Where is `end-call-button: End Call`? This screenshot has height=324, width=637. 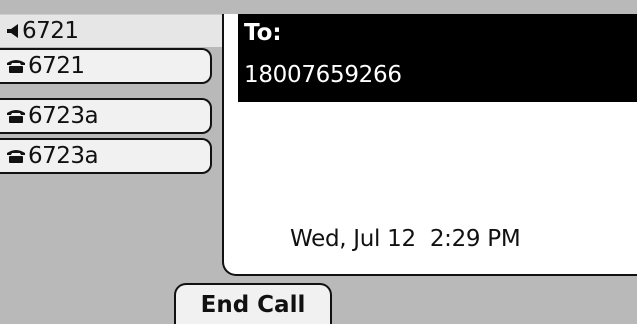 end-call-button: End Call is located at coordinates (253, 303).